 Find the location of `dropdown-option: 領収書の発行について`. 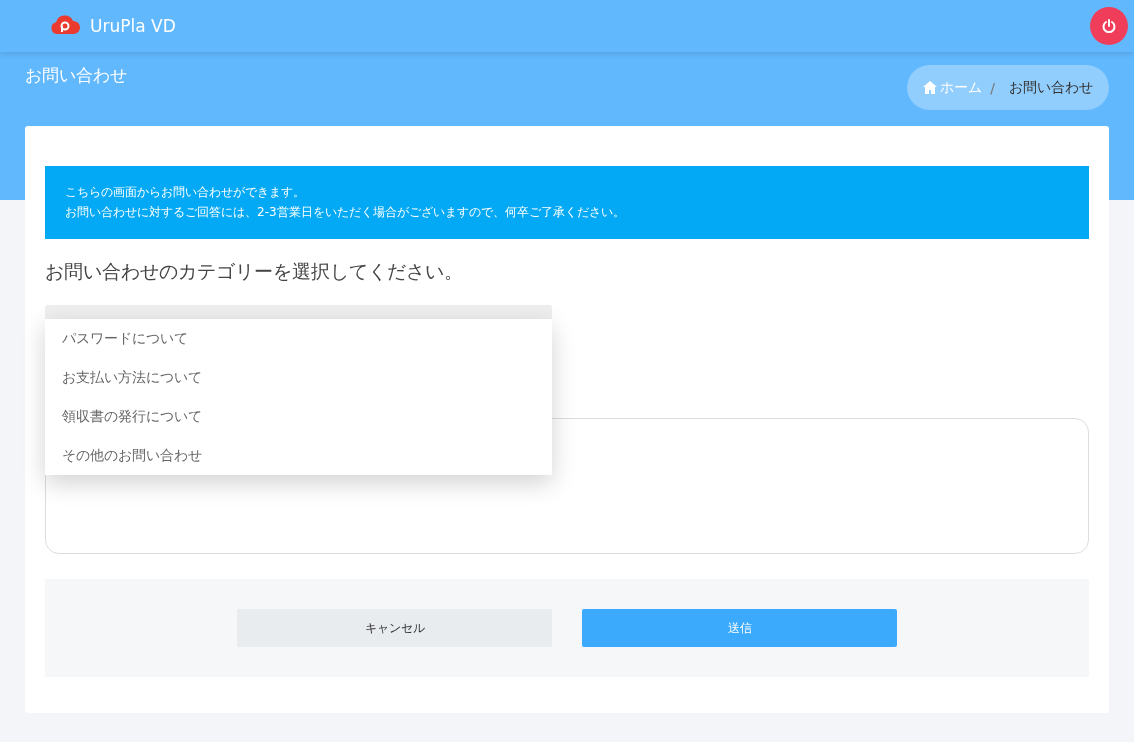

dropdown-option: 領収書の発行について is located at coordinates (298, 416).